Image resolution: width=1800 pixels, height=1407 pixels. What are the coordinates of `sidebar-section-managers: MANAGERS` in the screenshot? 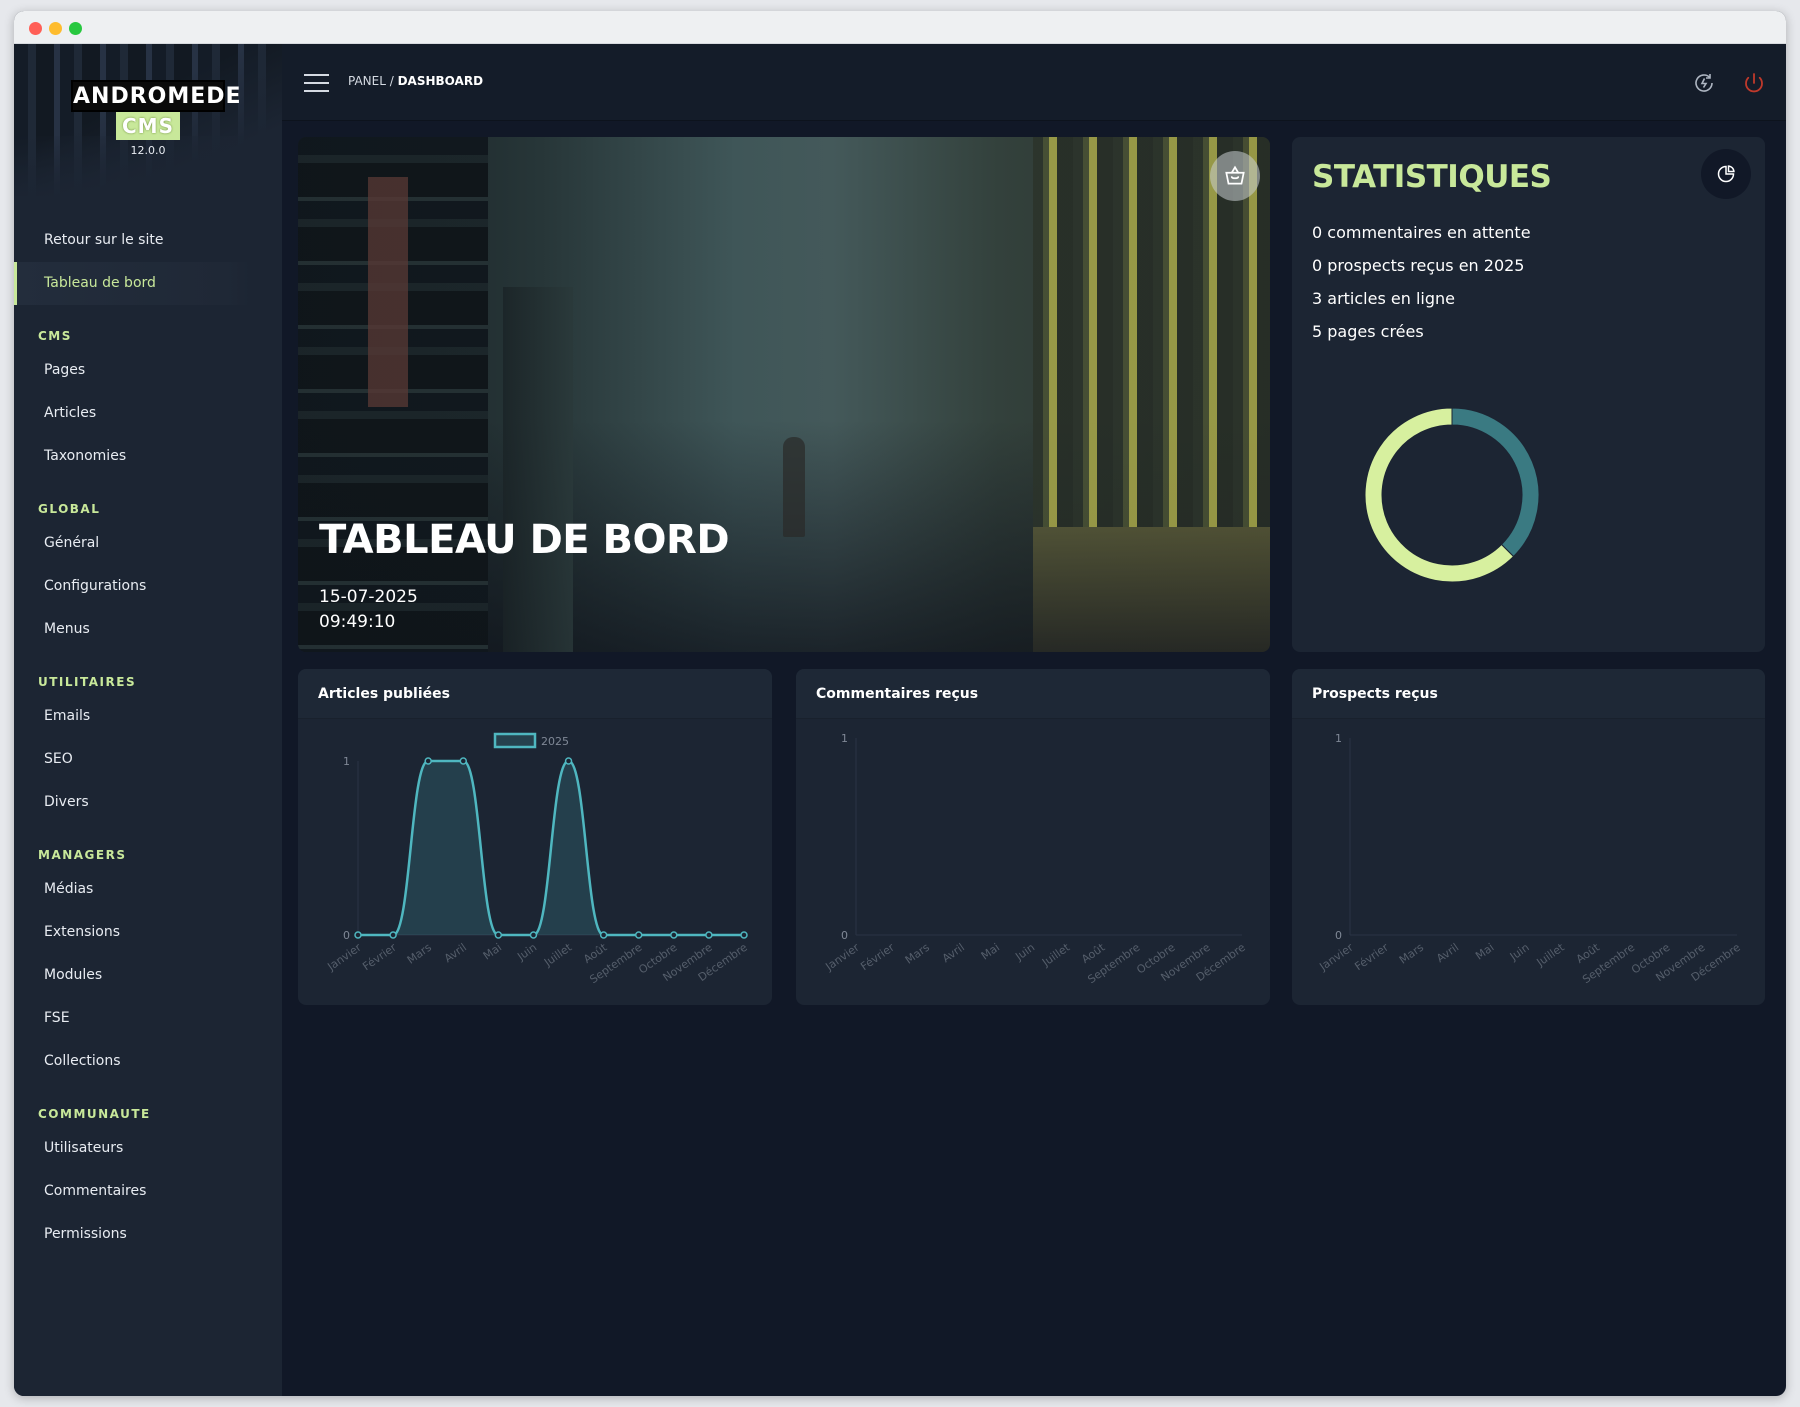 It's located at (82, 855).